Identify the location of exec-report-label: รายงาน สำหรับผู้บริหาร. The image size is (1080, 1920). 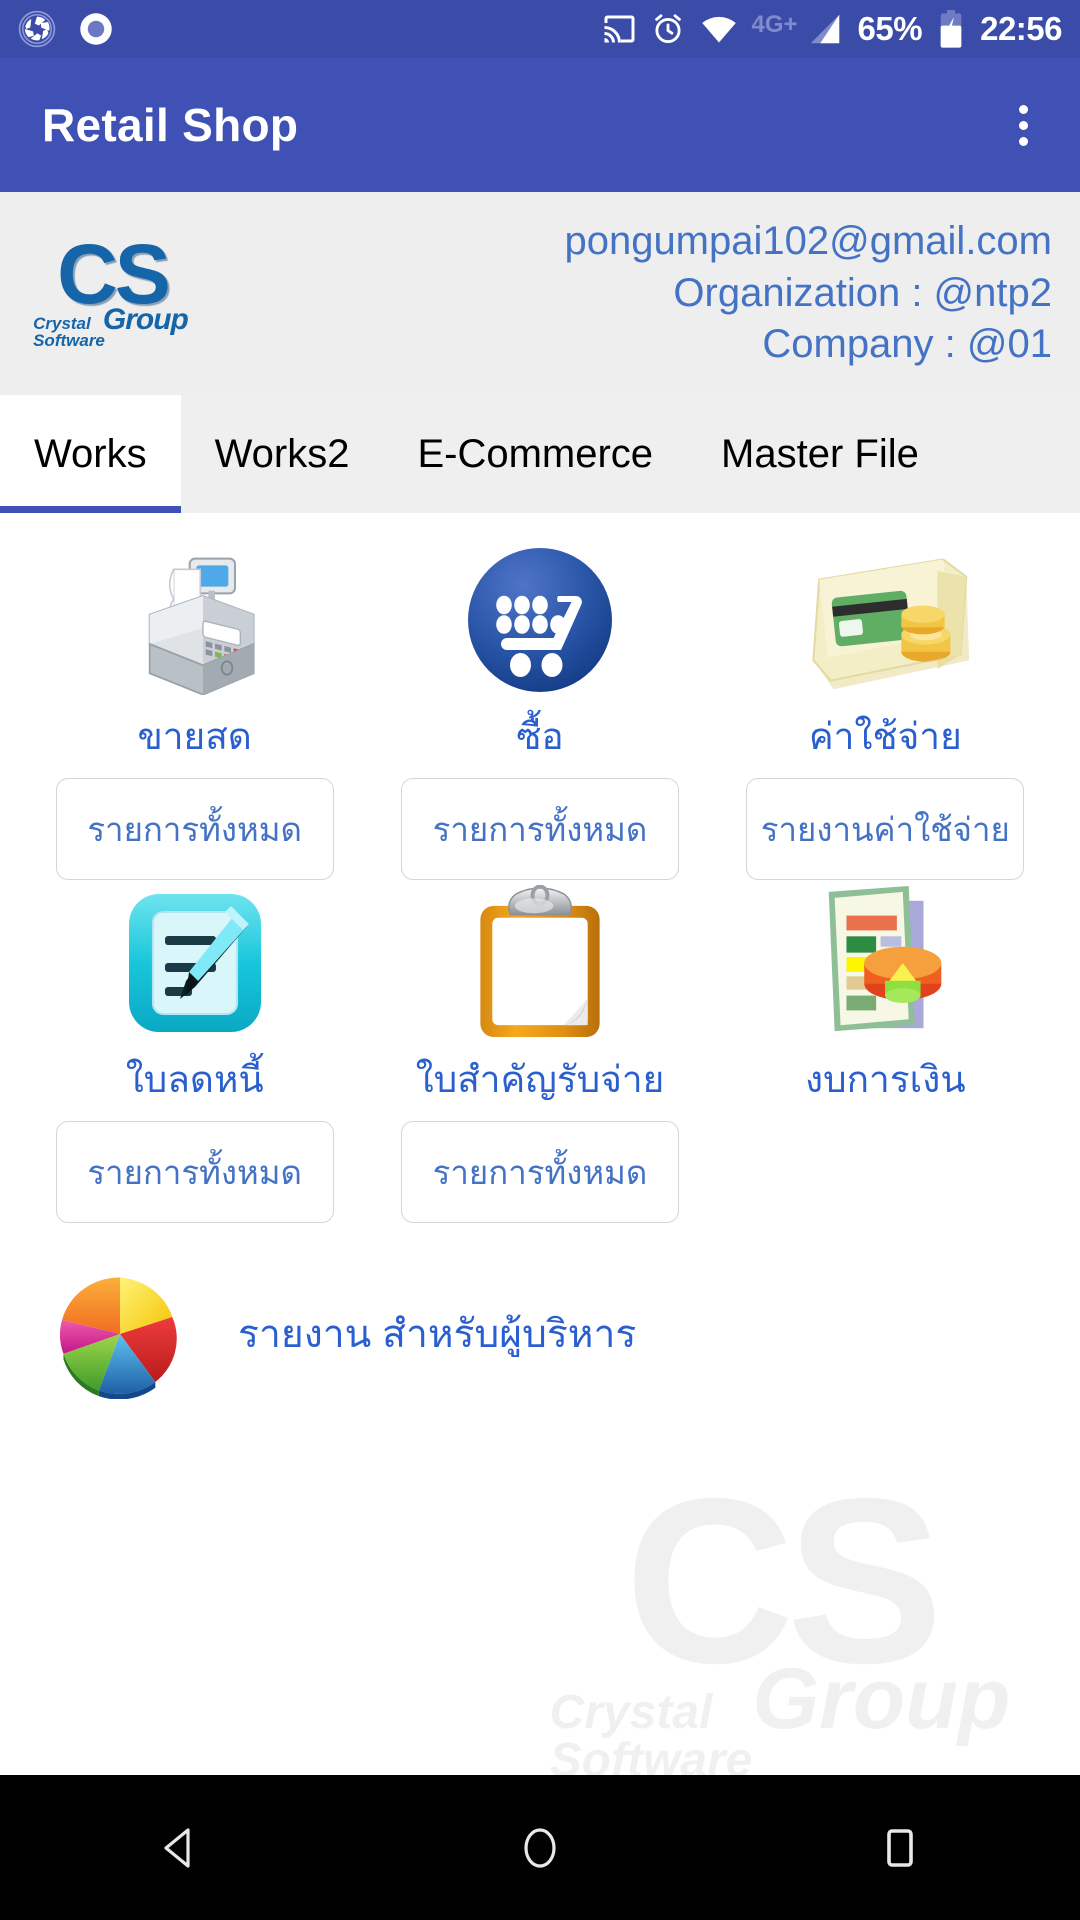
(437, 1334).